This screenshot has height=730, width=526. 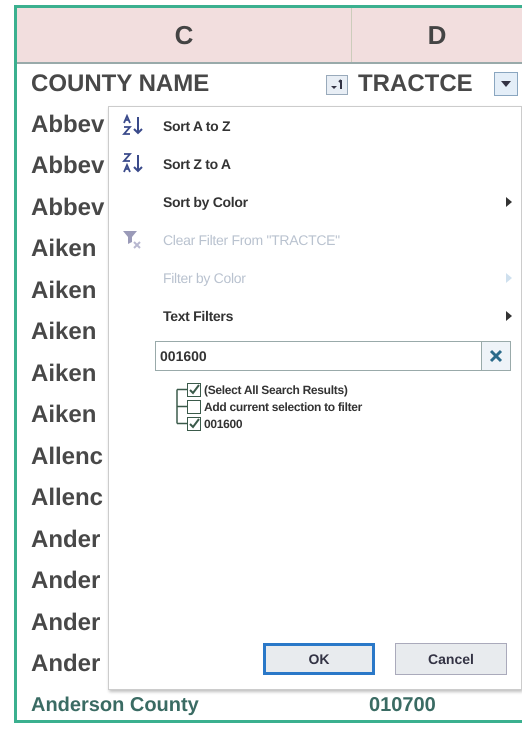 What do you see at coordinates (315, 126) in the screenshot?
I see `menu-item: Sort A to Z` at bounding box center [315, 126].